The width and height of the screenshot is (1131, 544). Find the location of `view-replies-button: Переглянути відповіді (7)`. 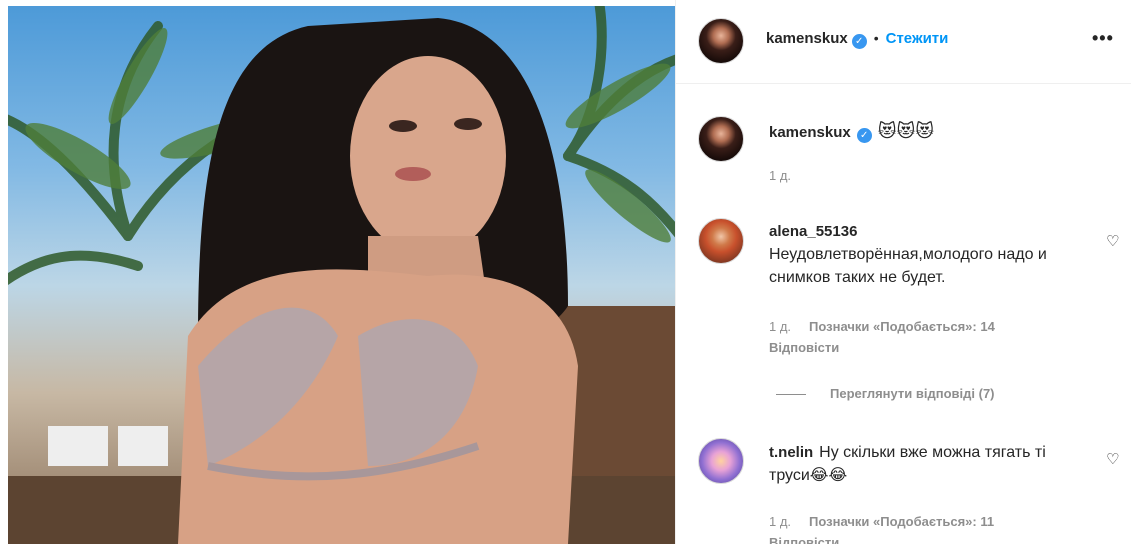

view-replies-button: Переглянути відповіді (7) is located at coordinates (885, 393).